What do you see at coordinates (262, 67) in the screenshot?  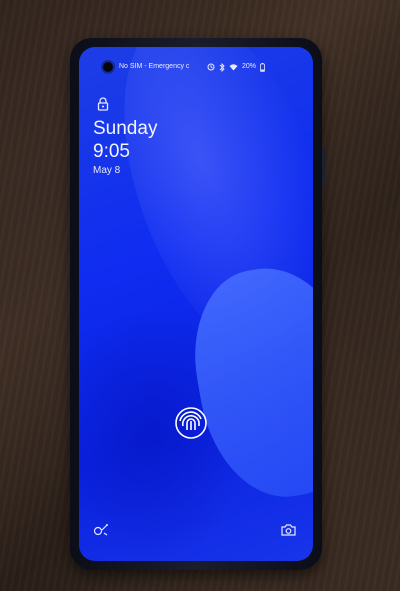 I see `battery-icon` at bounding box center [262, 67].